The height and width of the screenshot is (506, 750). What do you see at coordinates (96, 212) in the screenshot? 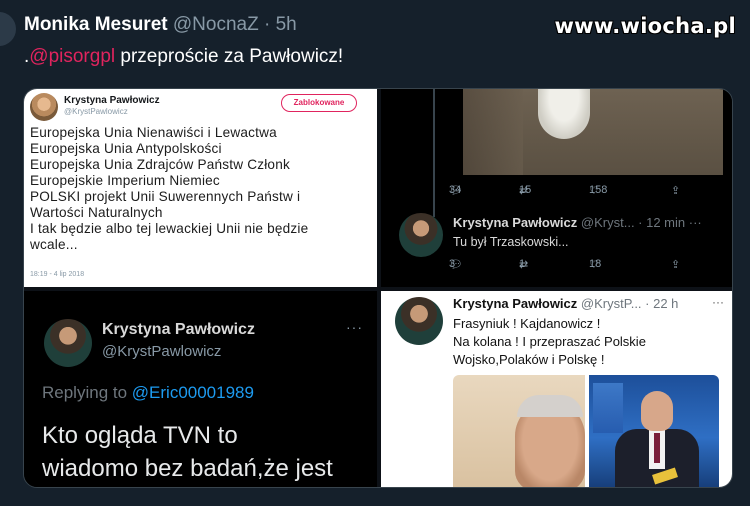
I see `quoted-line: Wartości Naturalnych` at bounding box center [96, 212].